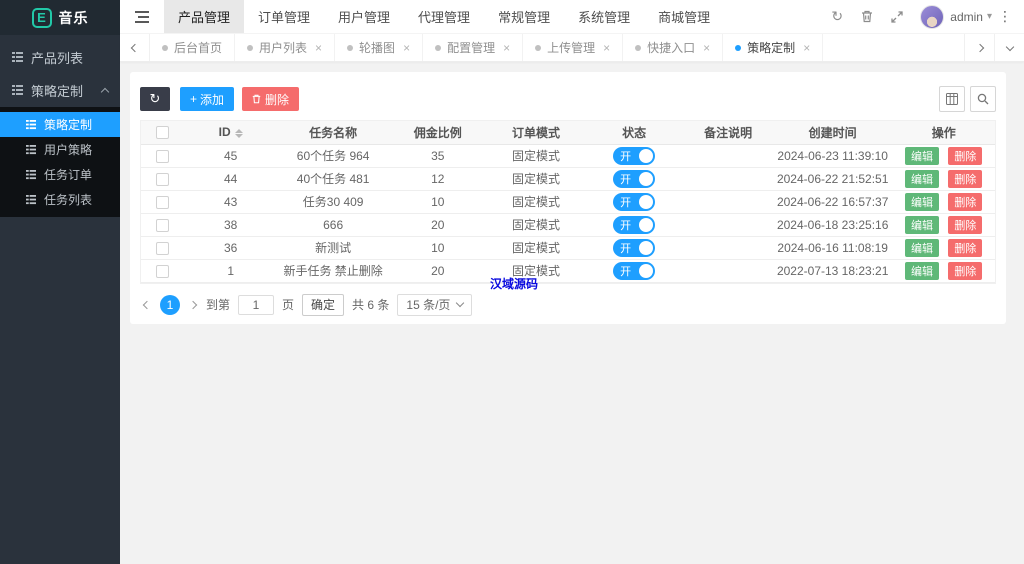 The image size is (1024, 564). Describe the element at coordinates (142, 16) in the screenshot. I see `collapse-menu-icon` at that location.